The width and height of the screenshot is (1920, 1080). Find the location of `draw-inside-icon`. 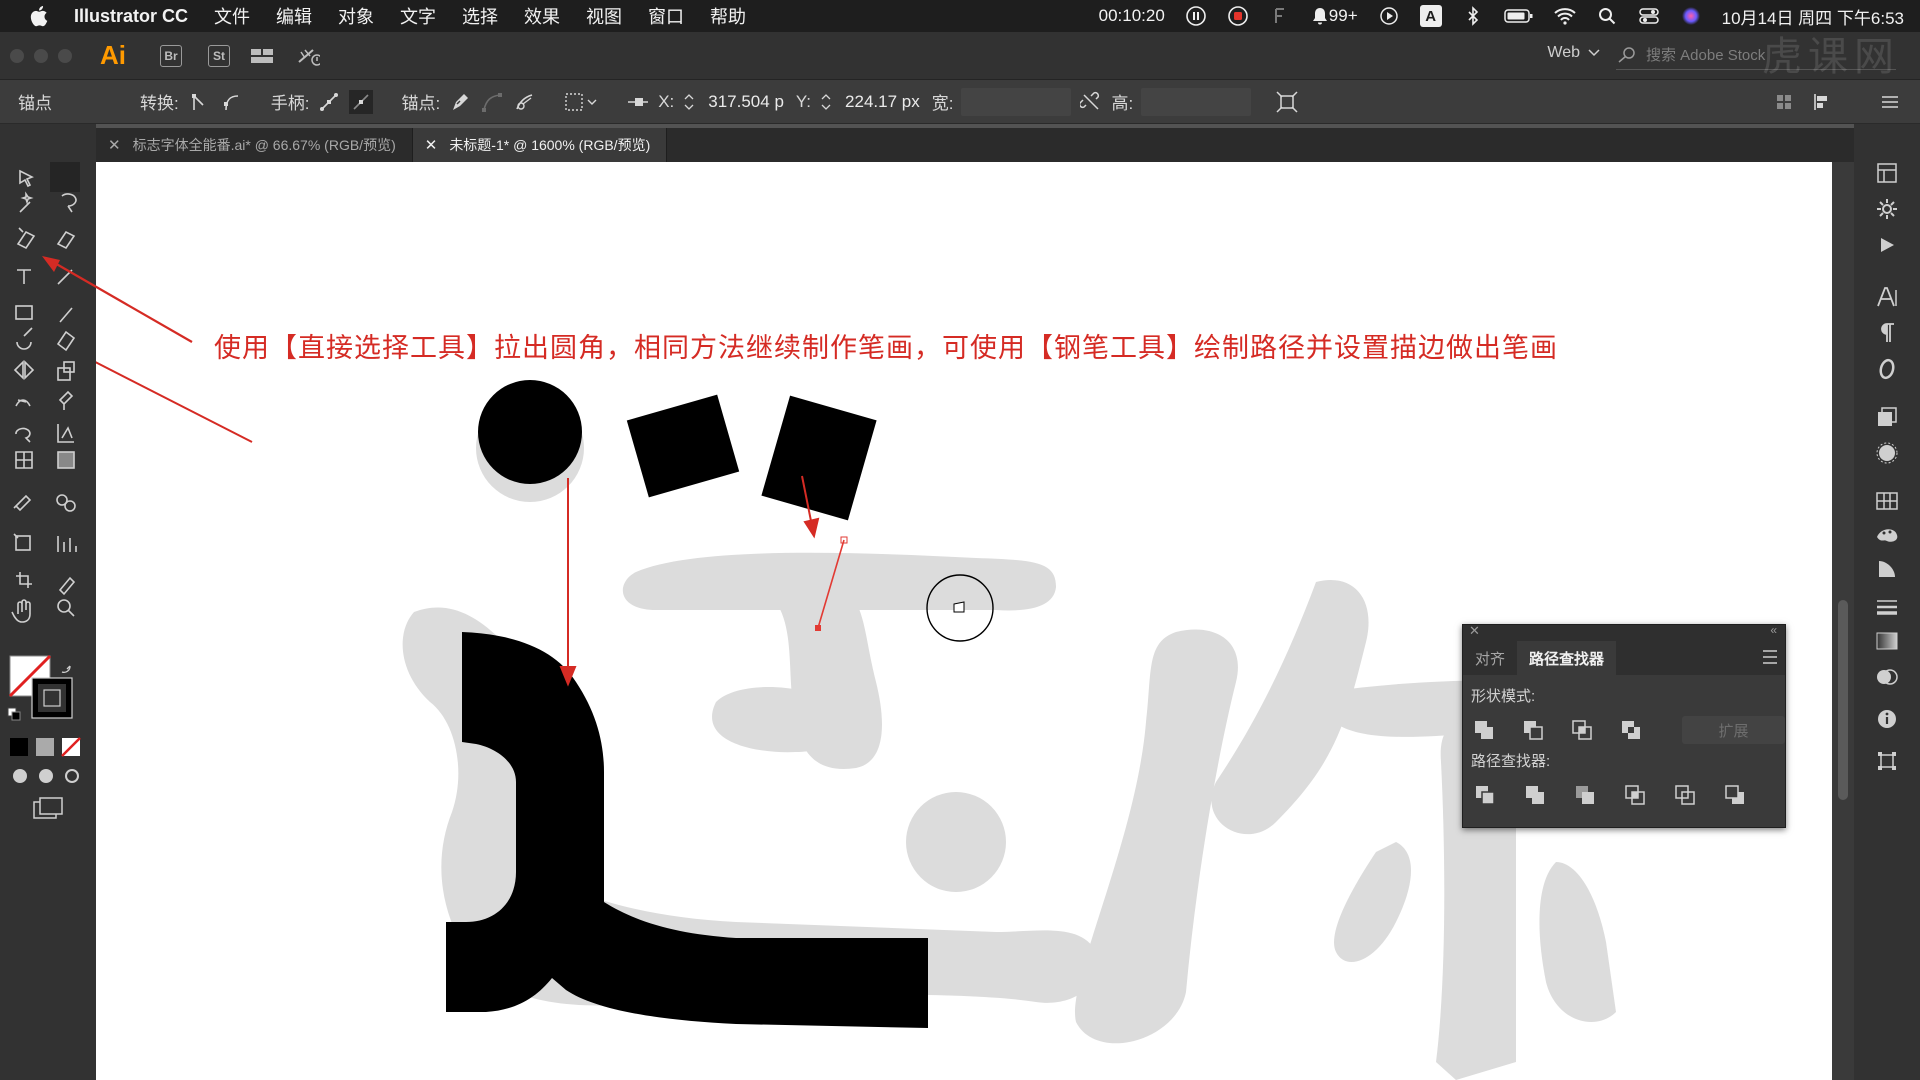

draw-inside-icon is located at coordinates (72, 776).